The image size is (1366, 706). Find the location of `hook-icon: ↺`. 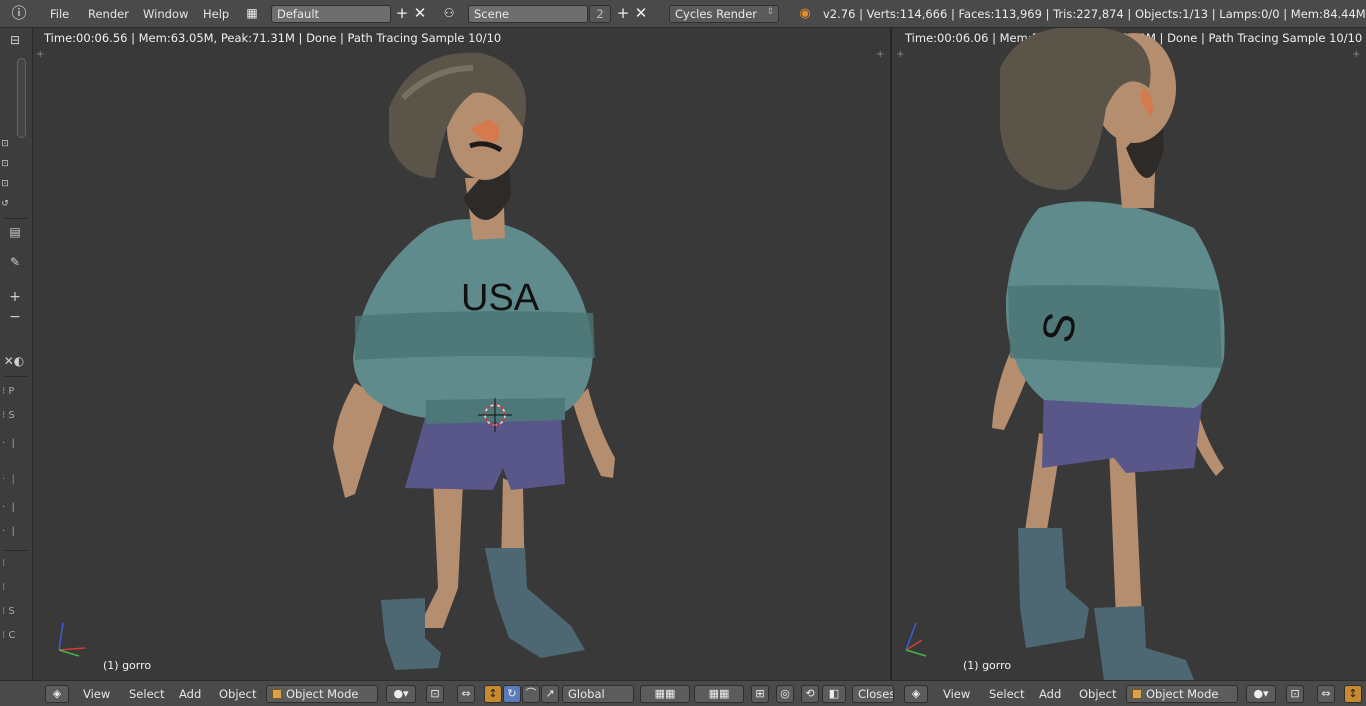

hook-icon: ↺ is located at coordinates (6, 204).